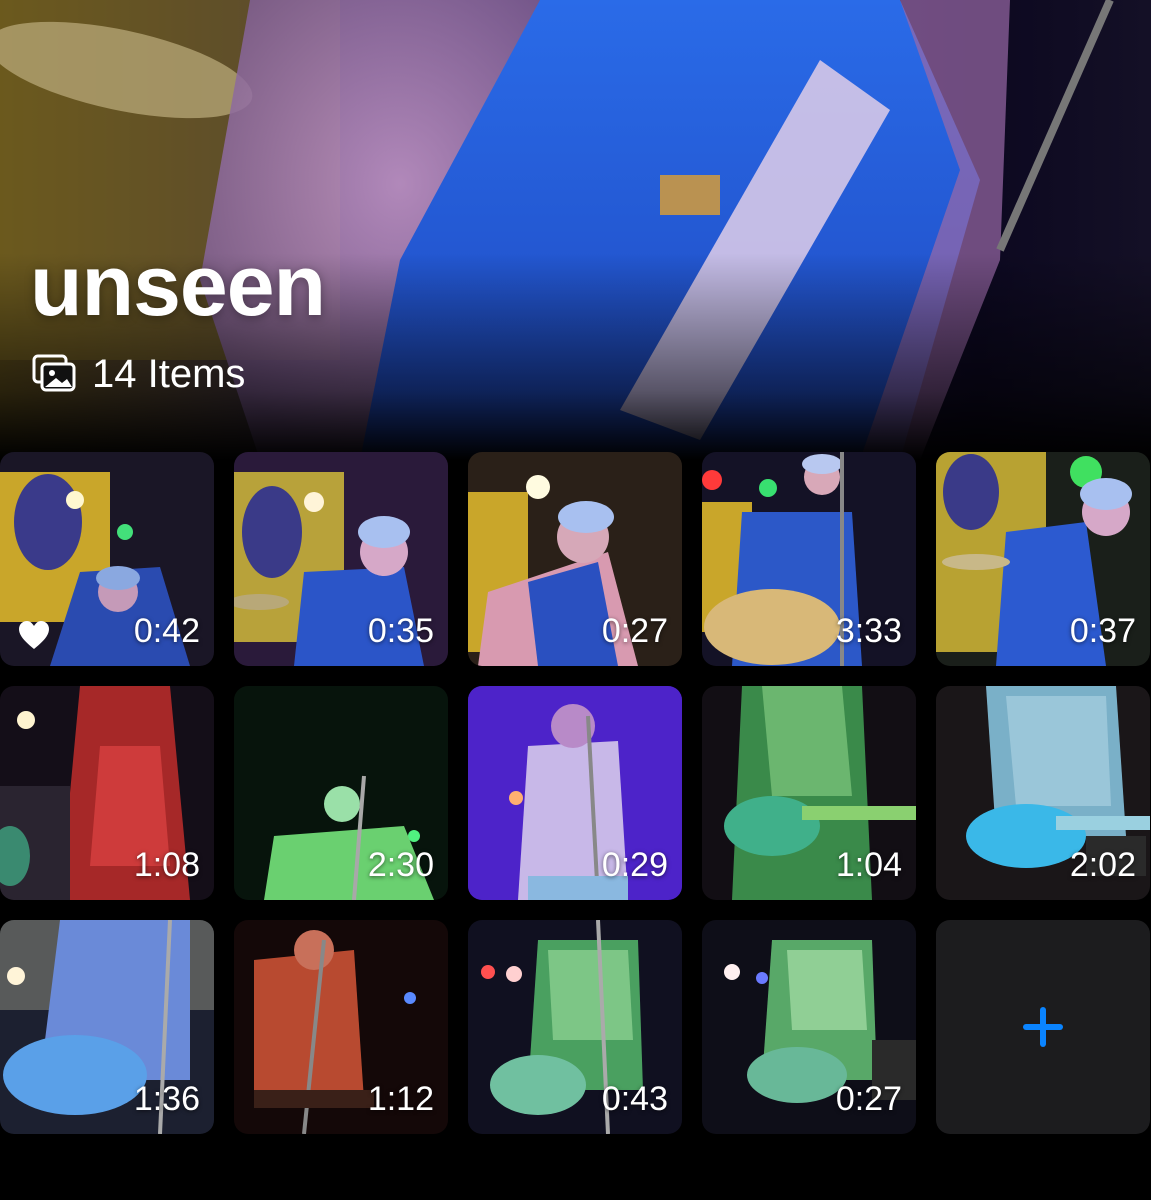  I want to click on video-thumbnail: 0:37, so click(1043, 559).